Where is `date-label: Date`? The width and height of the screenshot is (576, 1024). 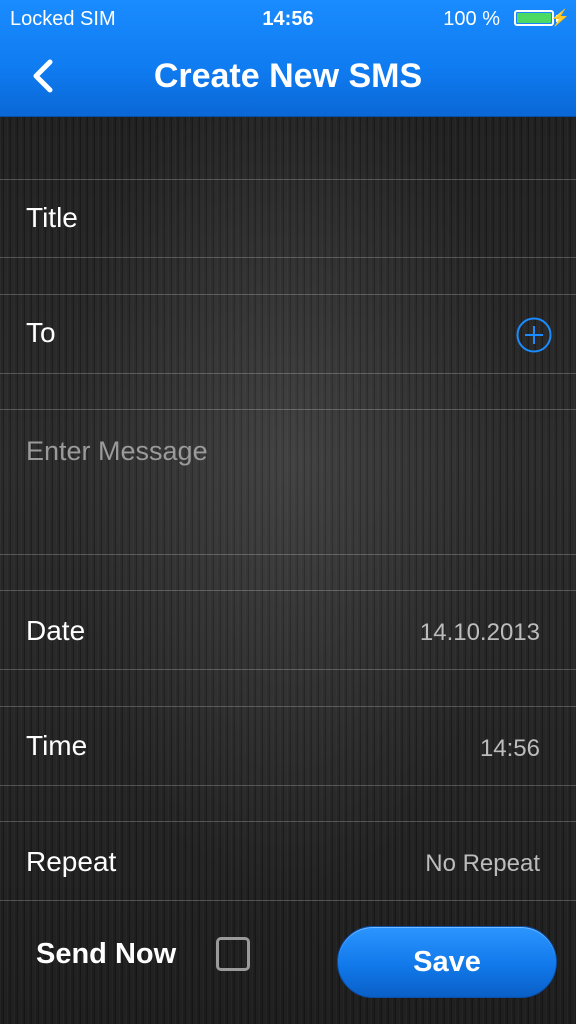
date-label: Date is located at coordinates (56, 630).